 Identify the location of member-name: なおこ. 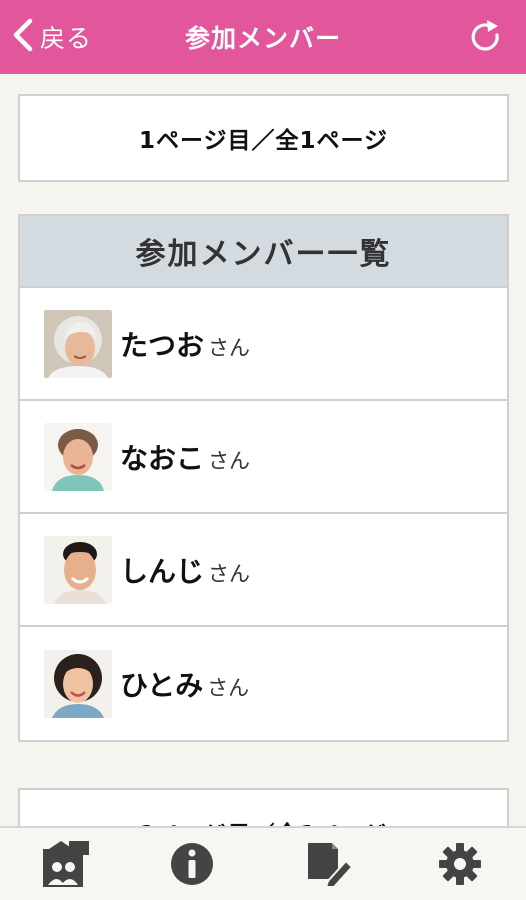
(162, 458).